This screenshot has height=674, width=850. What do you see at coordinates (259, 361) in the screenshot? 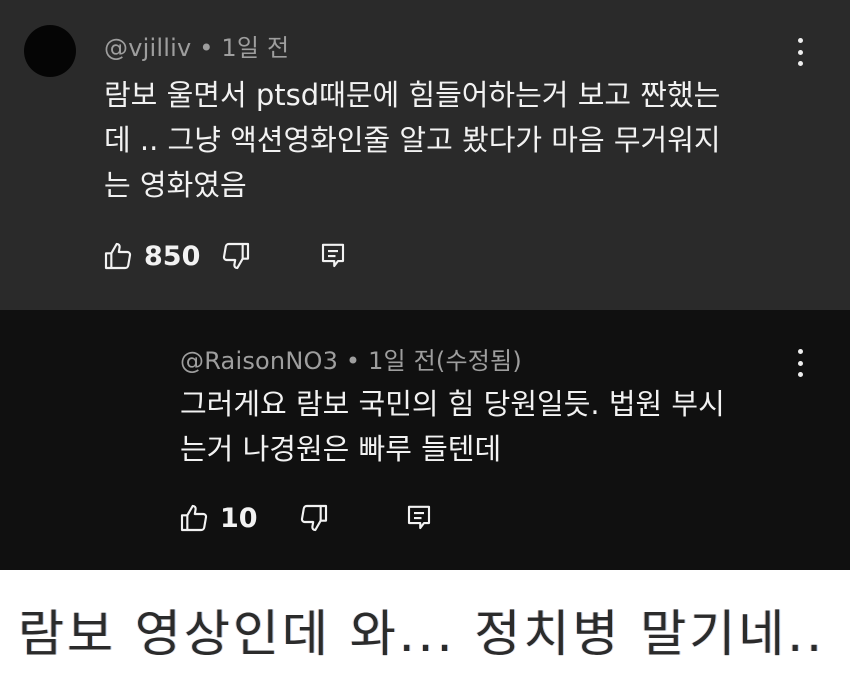
I see `reply-author: @RaisonNO3` at bounding box center [259, 361].